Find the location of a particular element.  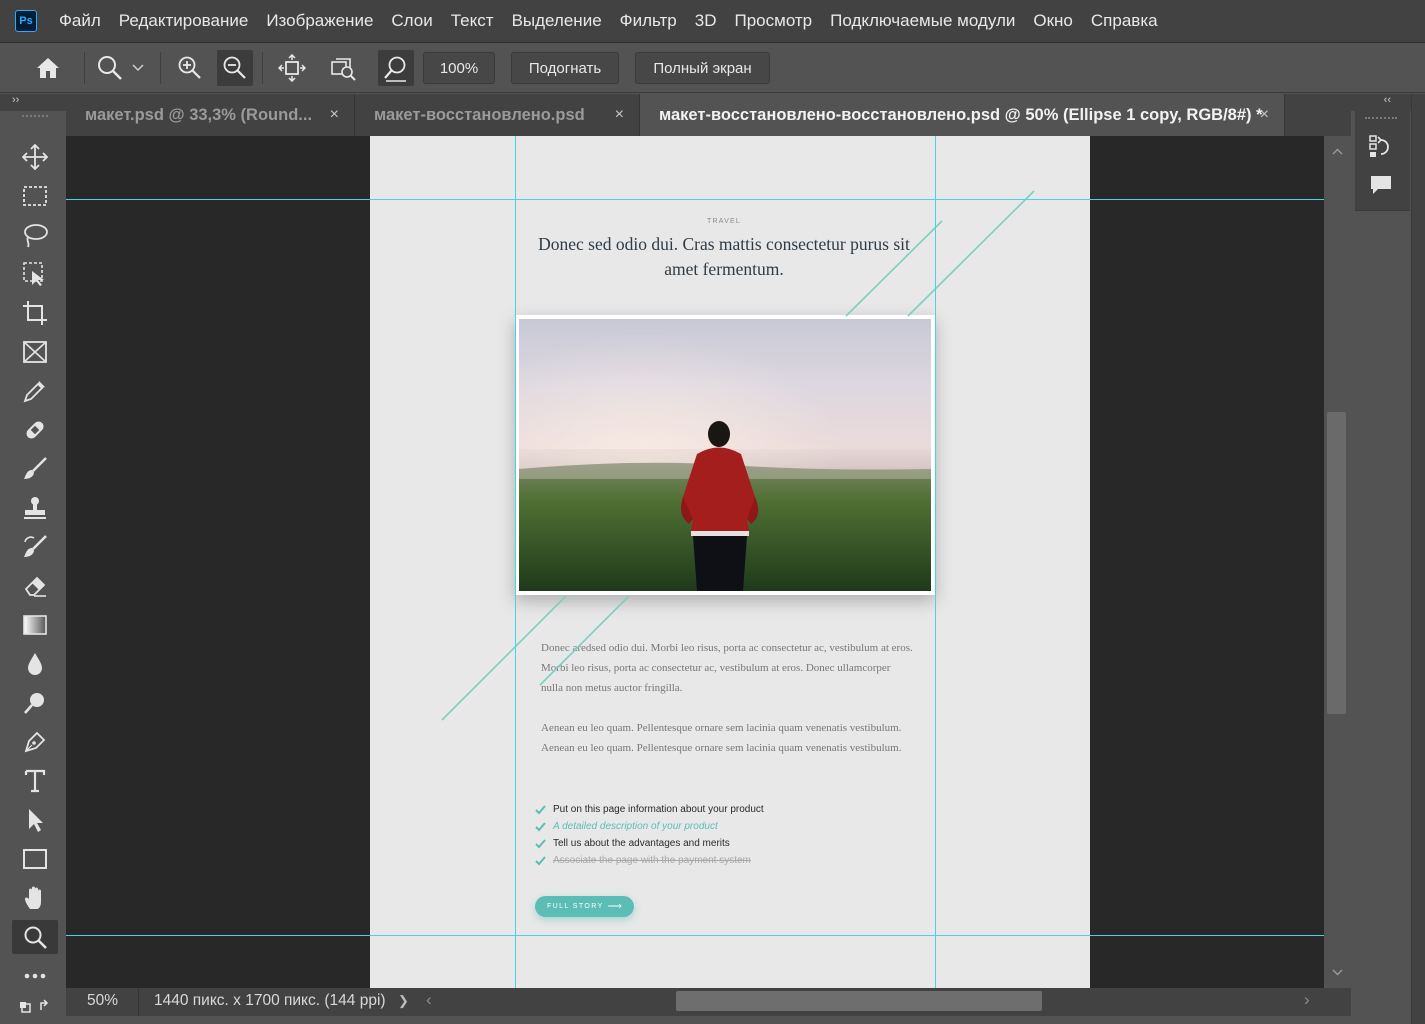

menu-3d: 3D is located at coordinates (706, 21).